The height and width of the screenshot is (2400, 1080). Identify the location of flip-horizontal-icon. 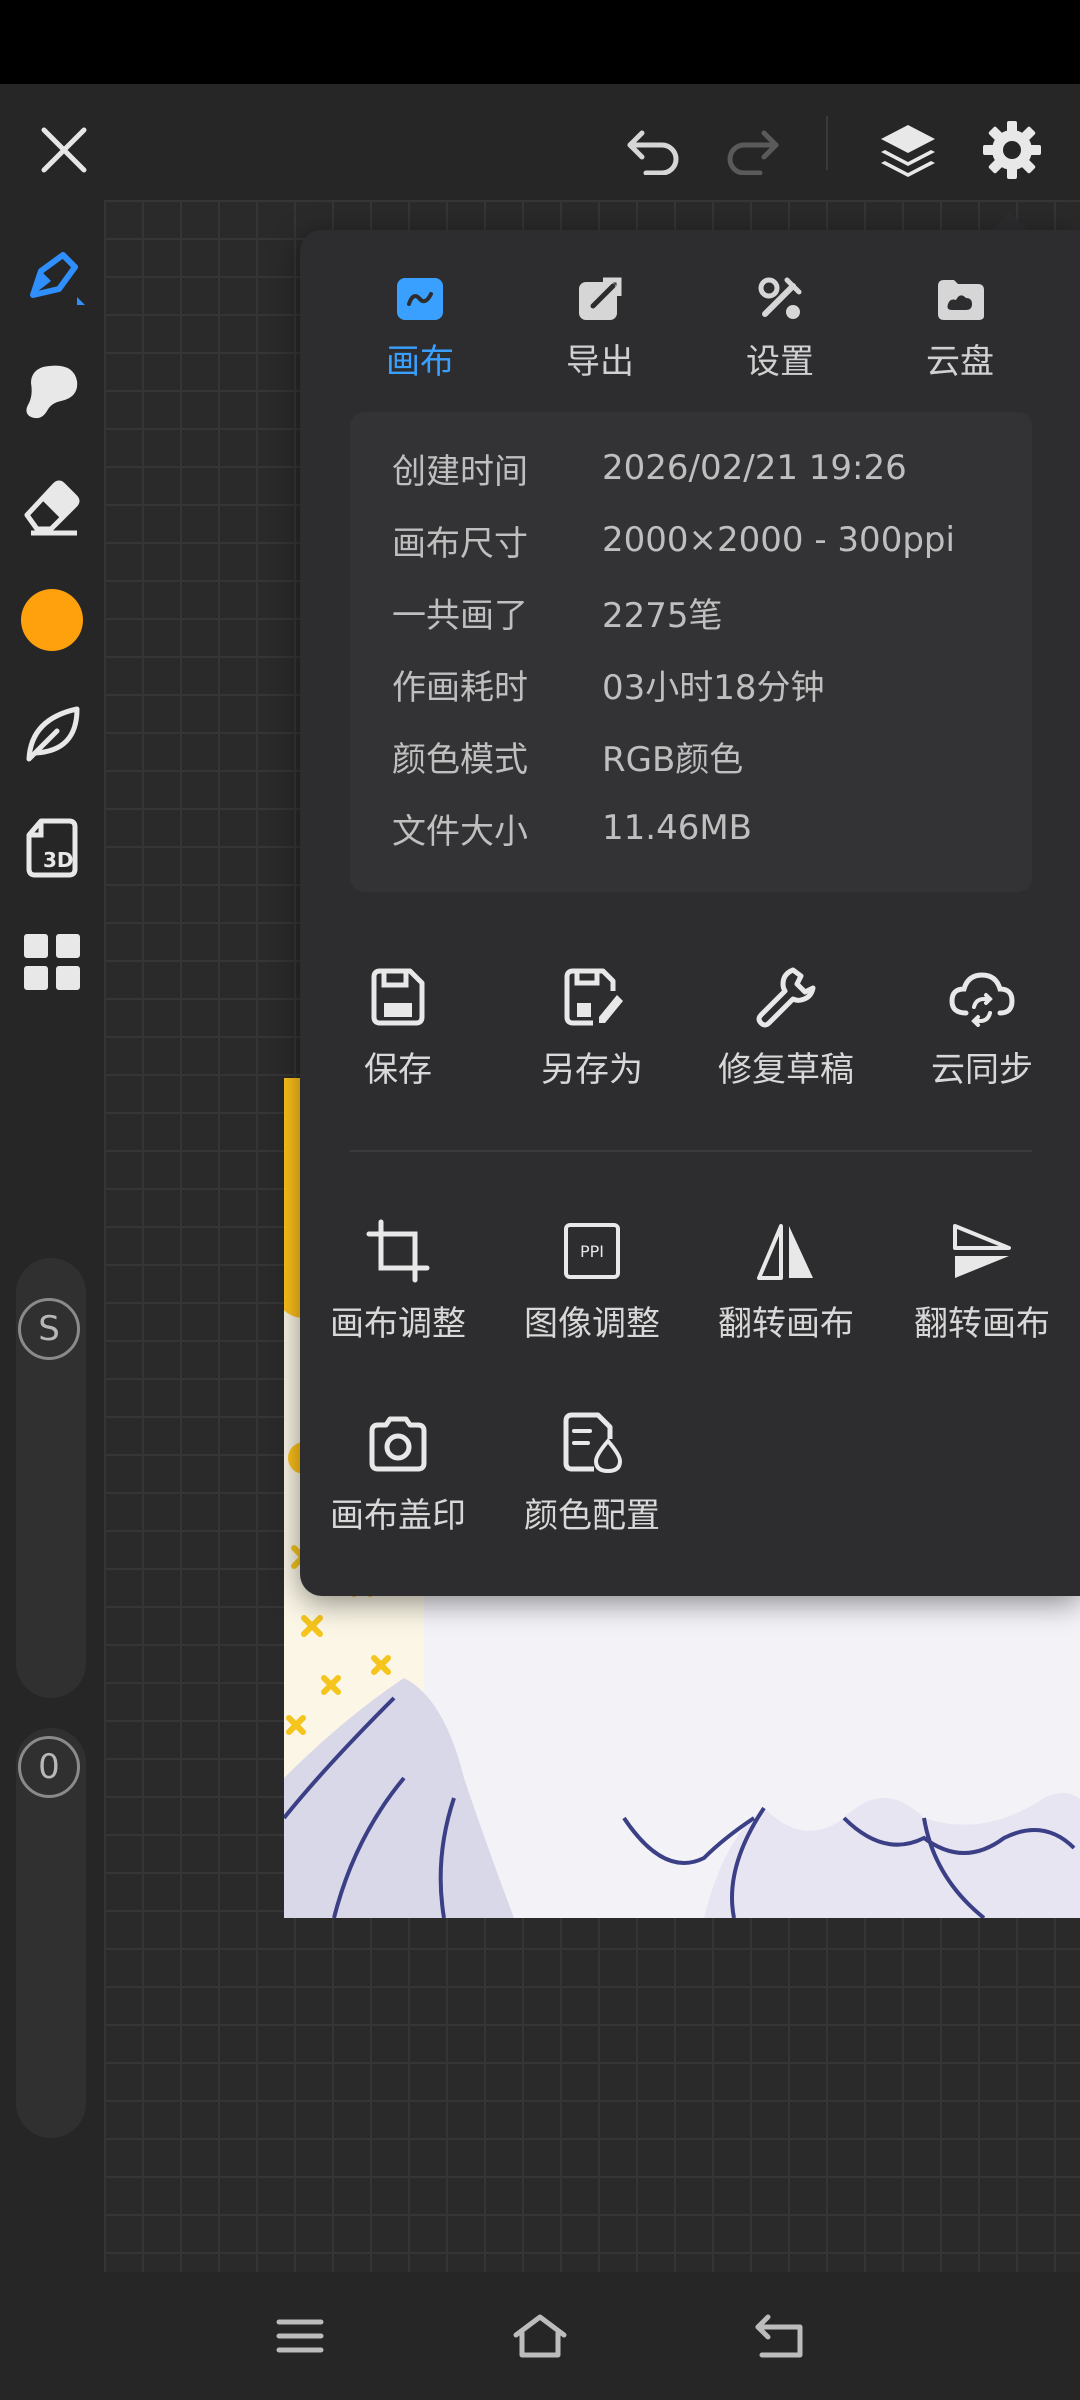
(785, 1252).